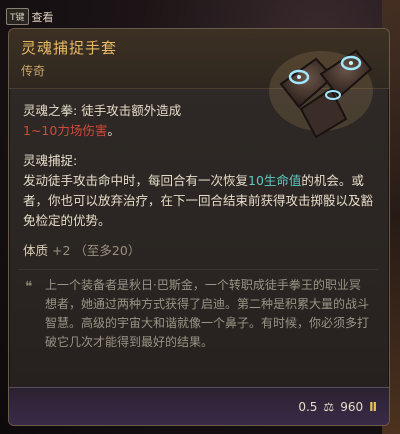 The height and width of the screenshot is (434, 400). What do you see at coordinates (30, 16) in the screenshot?
I see `inspect-hint: T键 查看` at bounding box center [30, 16].